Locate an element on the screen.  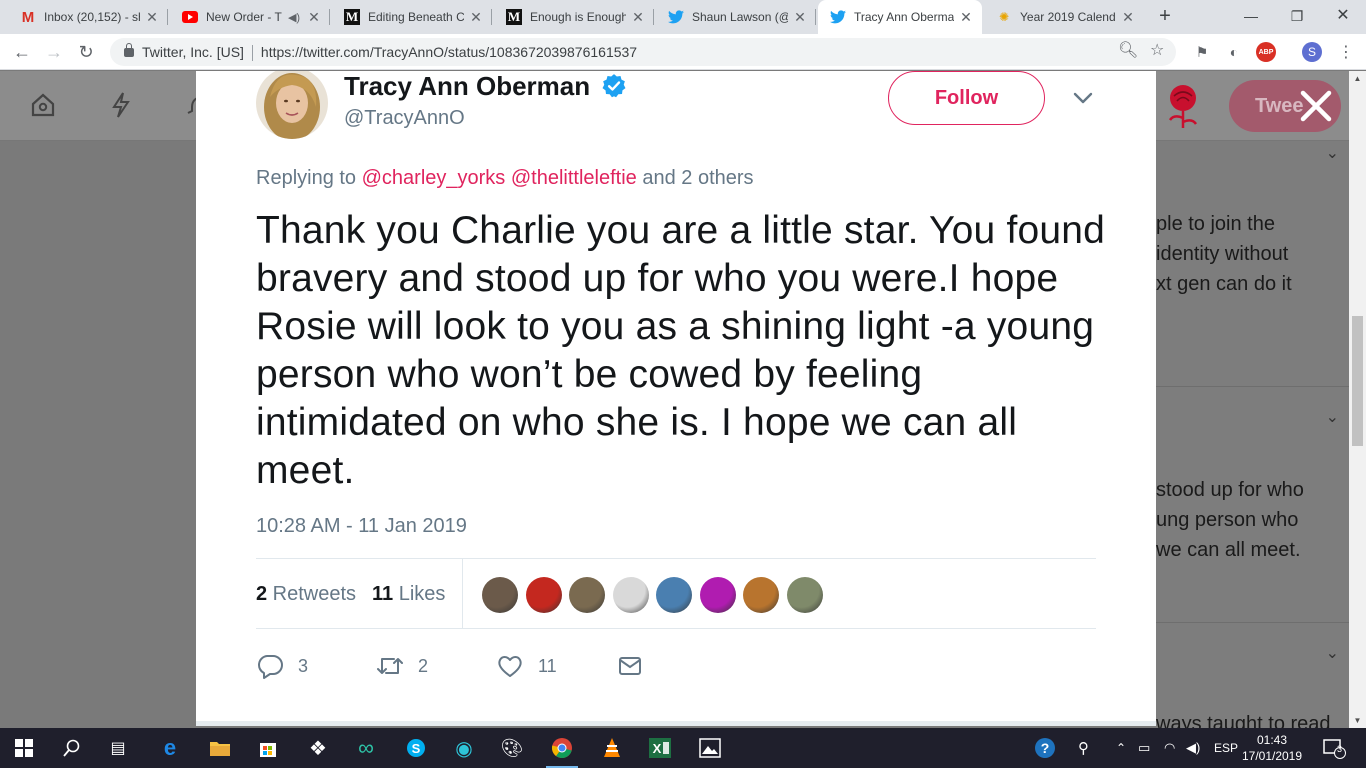
dropbox-icon: ❖ is located at coordinates (318, 748).